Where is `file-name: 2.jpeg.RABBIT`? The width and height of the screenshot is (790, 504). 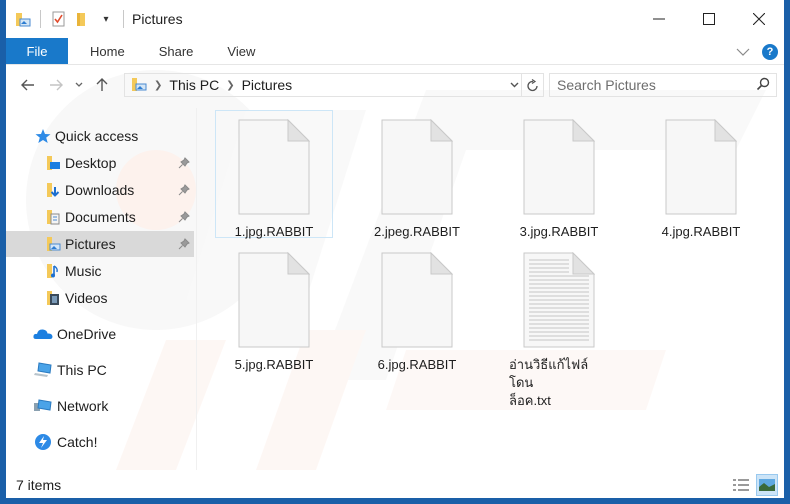 file-name: 2.jpeg.RABBIT is located at coordinates (417, 231).